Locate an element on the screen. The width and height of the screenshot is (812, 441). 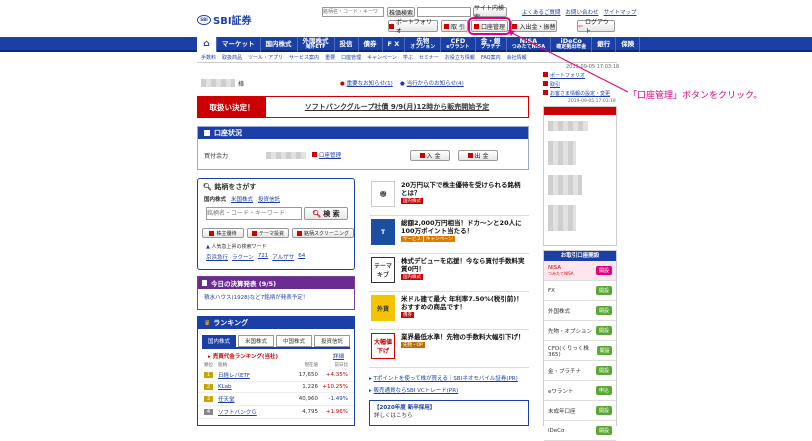
account-open-row: FX 開設 is located at coordinates (580, 291).